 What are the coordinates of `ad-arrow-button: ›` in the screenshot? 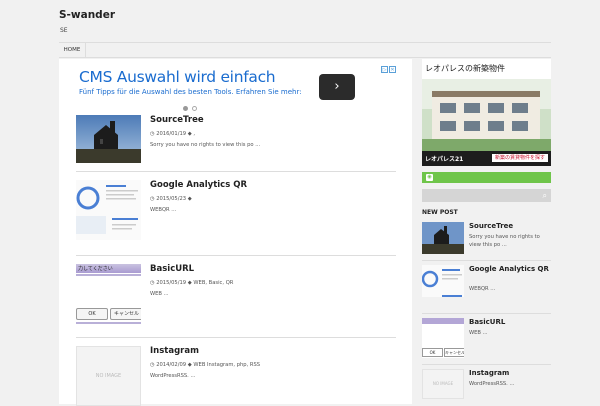 It's located at (337, 87).